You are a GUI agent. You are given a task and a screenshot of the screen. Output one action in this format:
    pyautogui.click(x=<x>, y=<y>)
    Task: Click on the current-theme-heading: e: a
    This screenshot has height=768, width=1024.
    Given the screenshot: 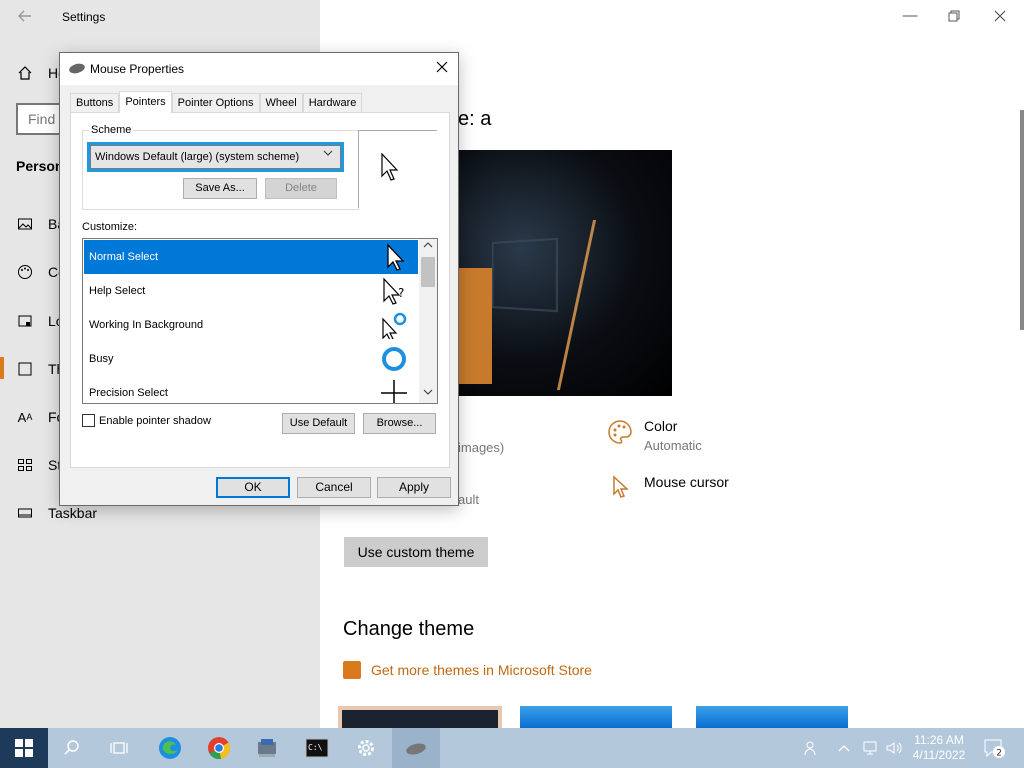 What is the action you would take?
    pyautogui.click(x=475, y=119)
    